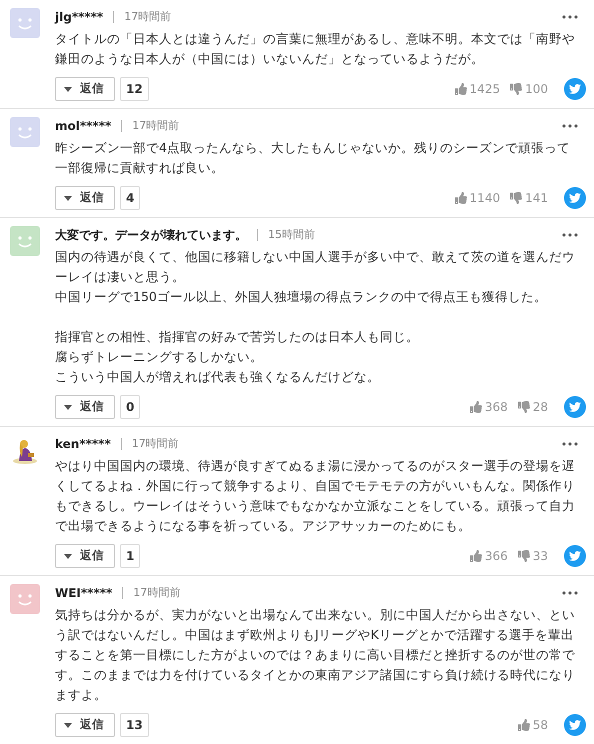 This screenshot has width=594, height=744. What do you see at coordinates (315, 49) in the screenshot?
I see `comment-text: タイトルの「日本人とは違うんだ」の言葉に無理があるし、意味不明。本文では「南野や鎌田のような日本人が（中国には）いないんだ」となっているようだが。` at bounding box center [315, 49].